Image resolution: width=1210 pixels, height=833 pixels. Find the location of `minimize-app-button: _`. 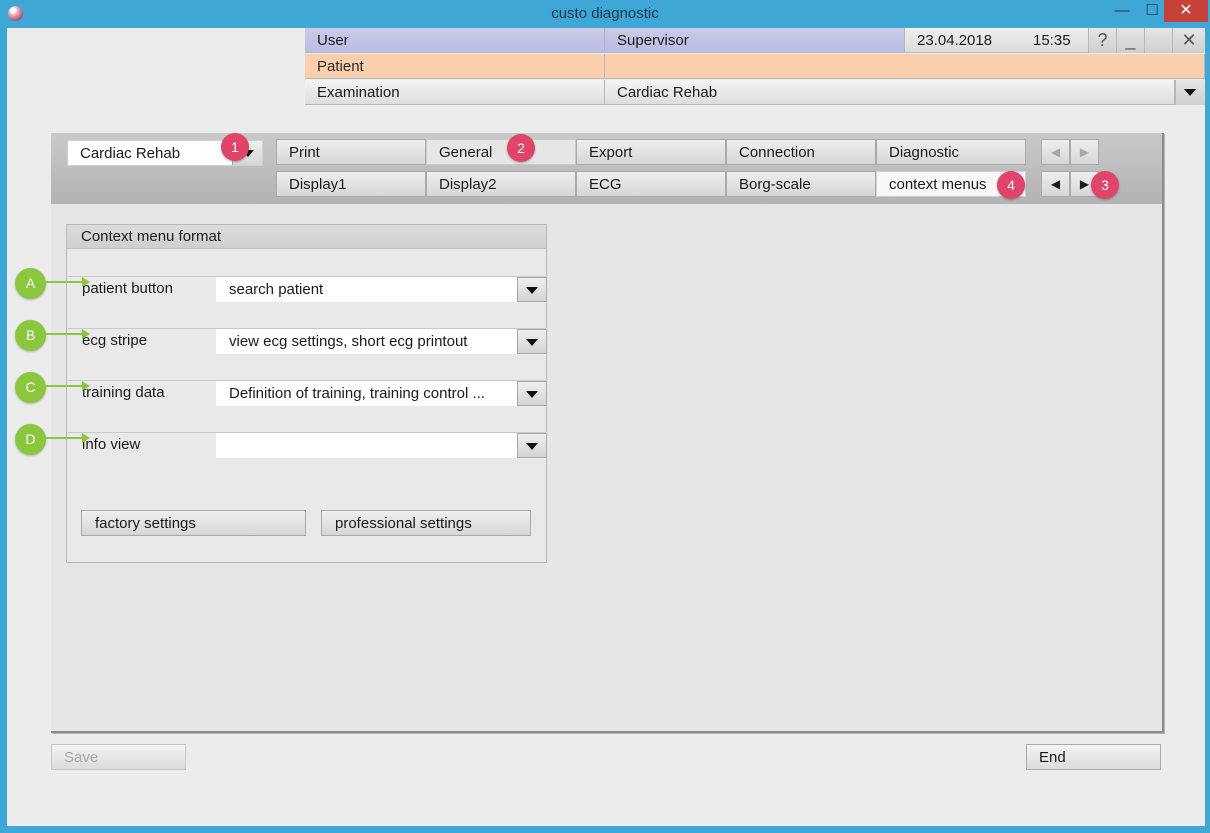

minimize-app-button: _ is located at coordinates (1130, 40).